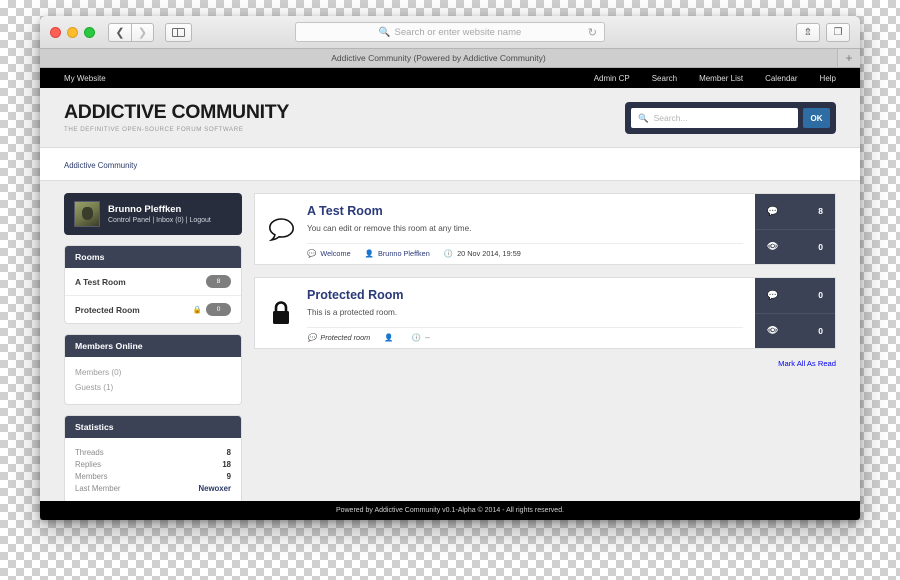  Describe the element at coordinates (100, 281) in the screenshot. I see `sidebar-room-label: A Test Room` at that location.